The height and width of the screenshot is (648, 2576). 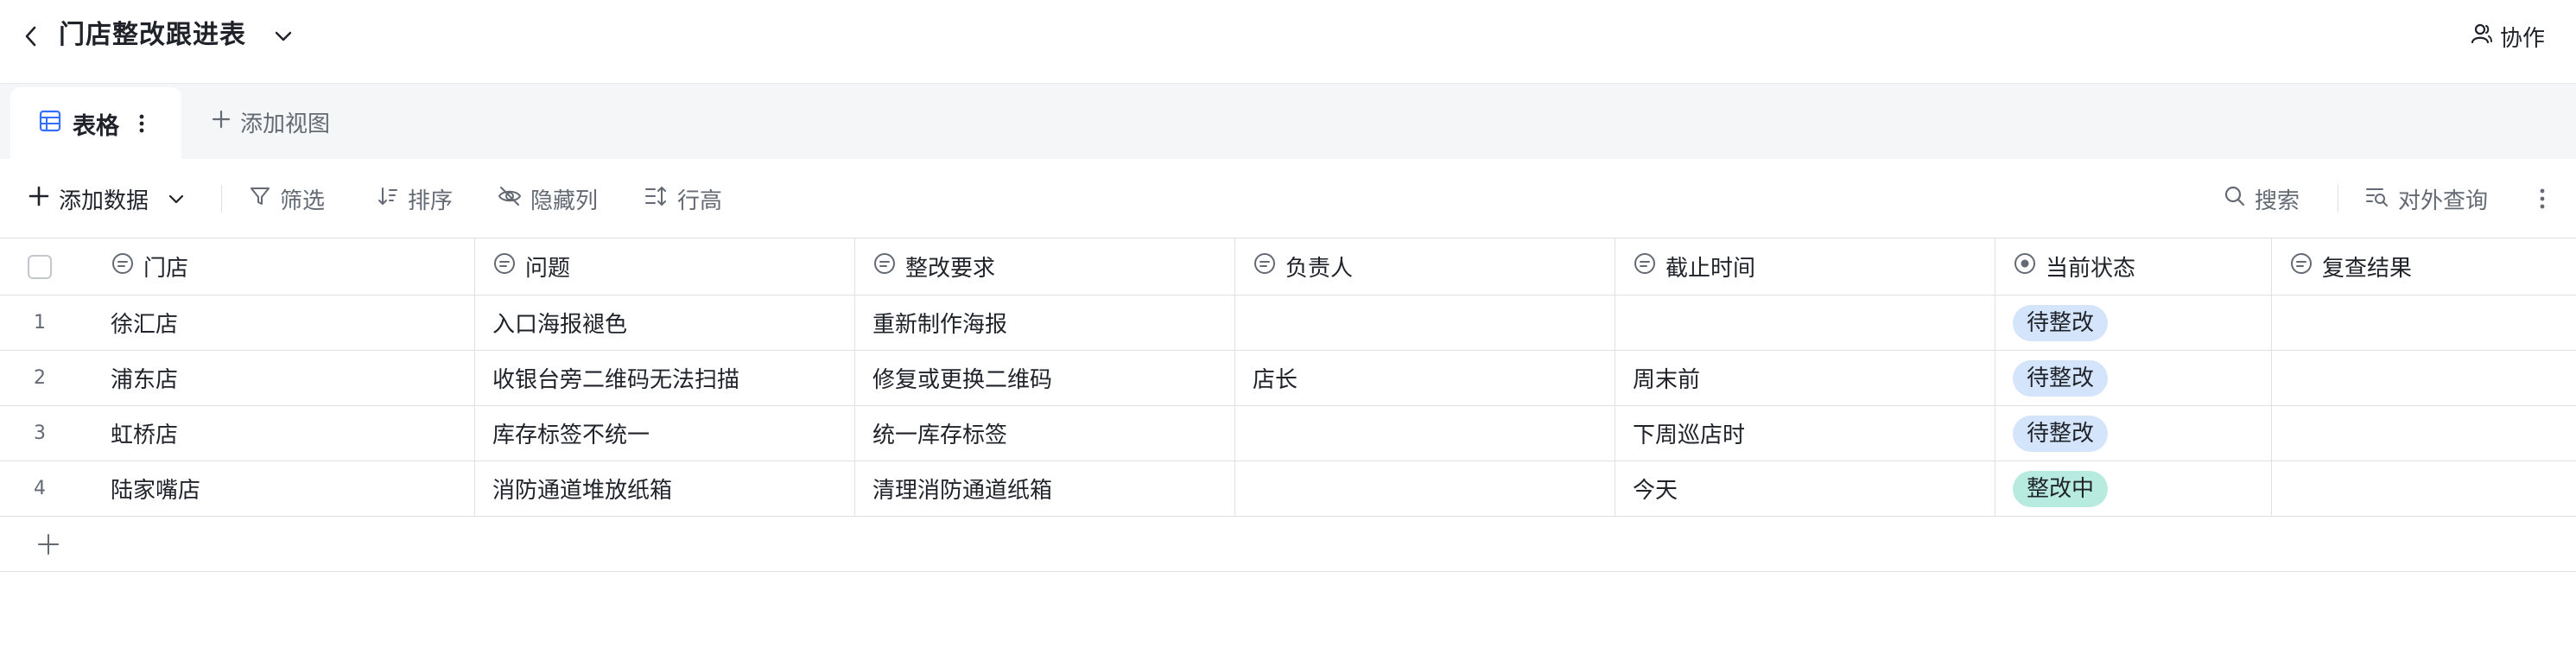 What do you see at coordinates (656, 199) in the screenshot?
I see `row-height-icon` at bounding box center [656, 199].